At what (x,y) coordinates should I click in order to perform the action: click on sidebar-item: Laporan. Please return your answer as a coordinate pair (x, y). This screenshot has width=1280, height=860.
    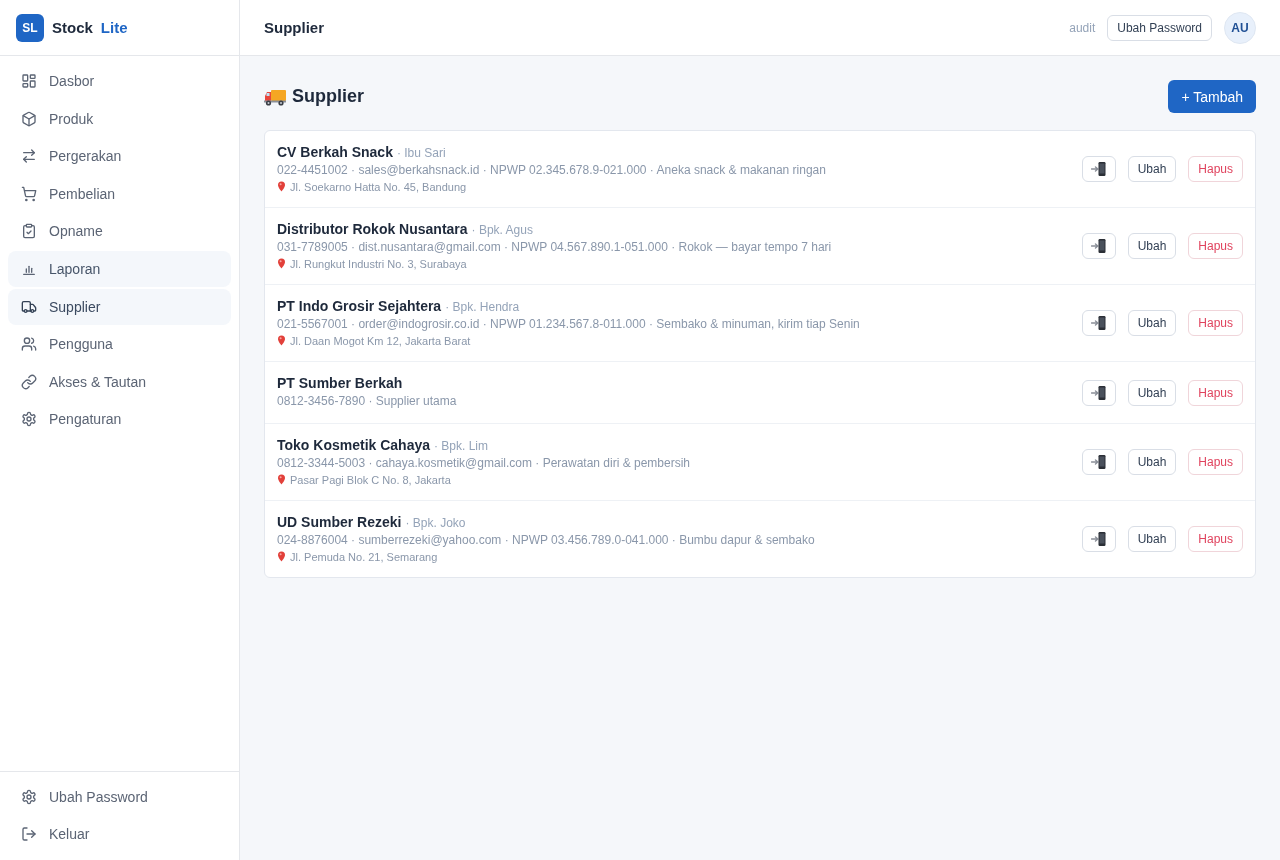
    Looking at the image, I should click on (119, 268).